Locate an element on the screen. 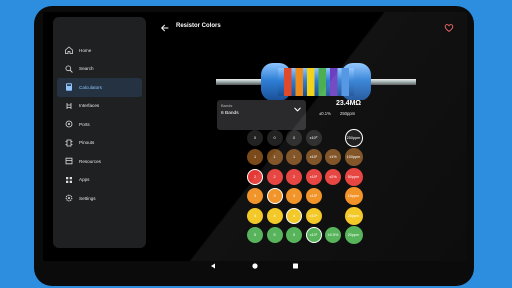 The width and height of the screenshot is (512, 288). sidebar-item-label: Calculators is located at coordinates (90, 87).